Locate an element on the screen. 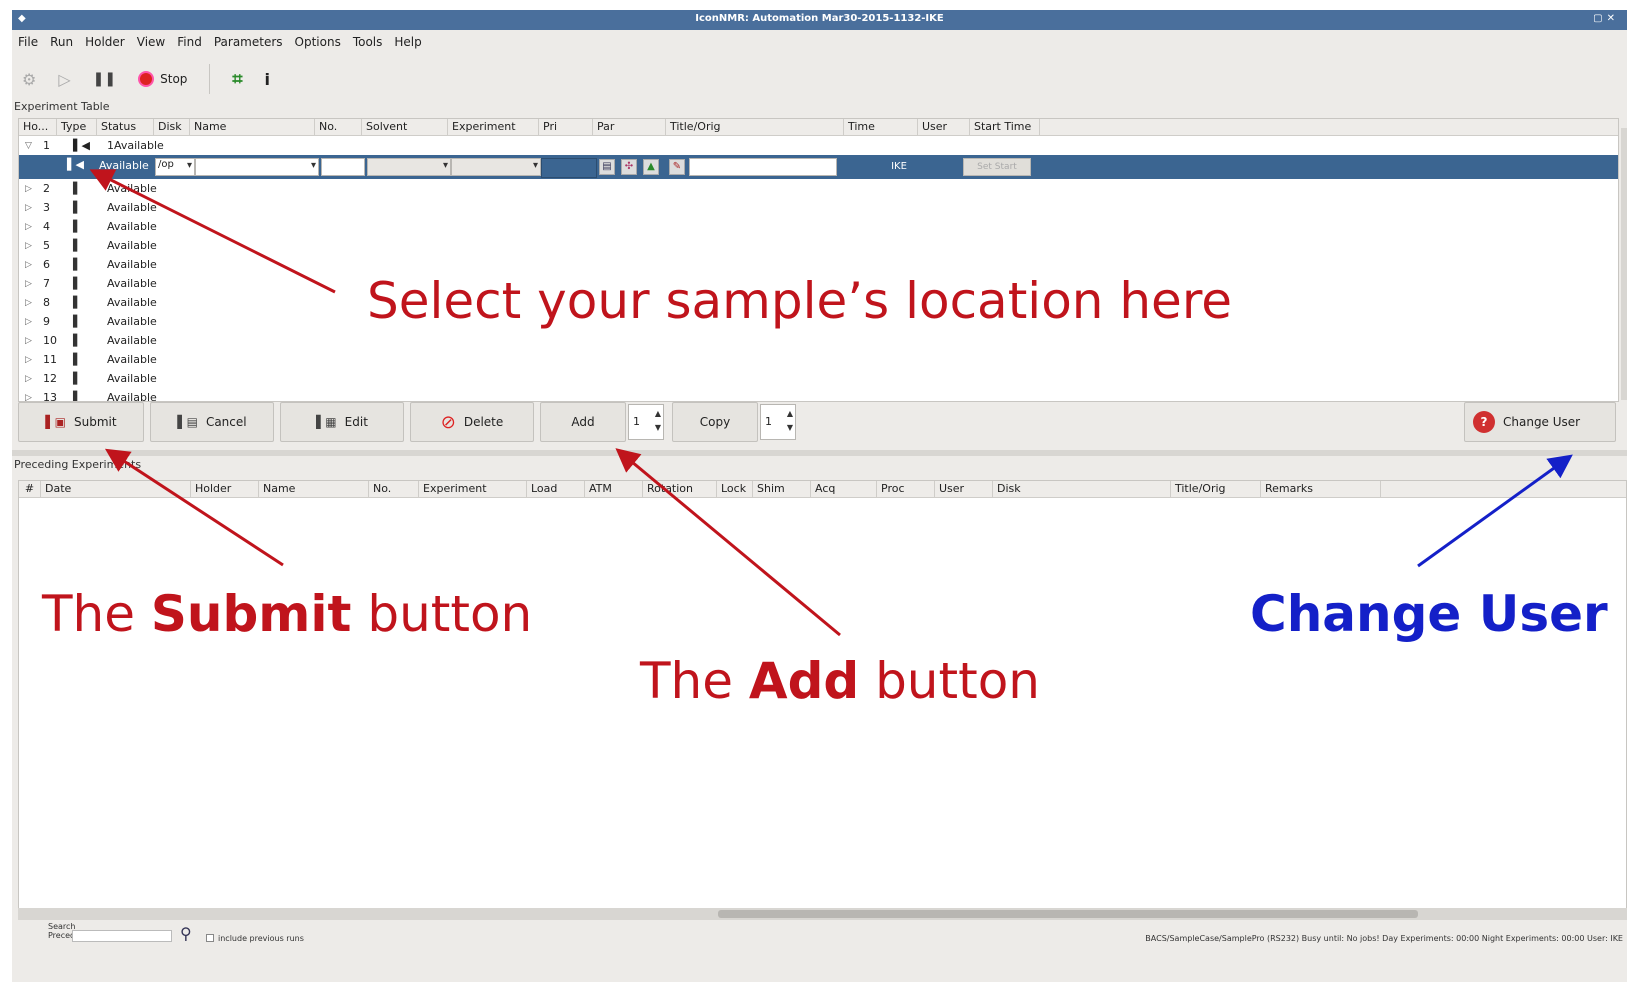  solvent-dropdown is located at coordinates (409, 167).